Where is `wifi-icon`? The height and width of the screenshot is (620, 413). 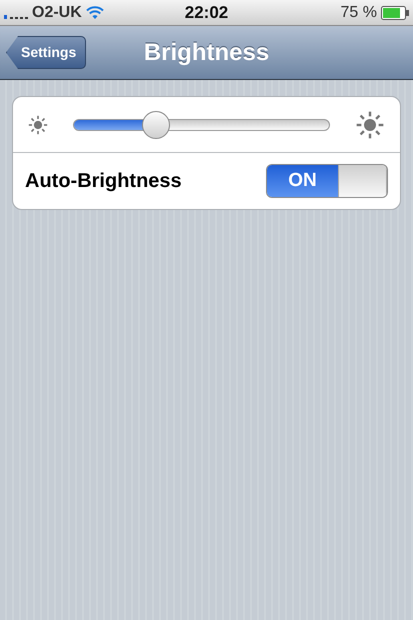 wifi-icon is located at coordinates (95, 13).